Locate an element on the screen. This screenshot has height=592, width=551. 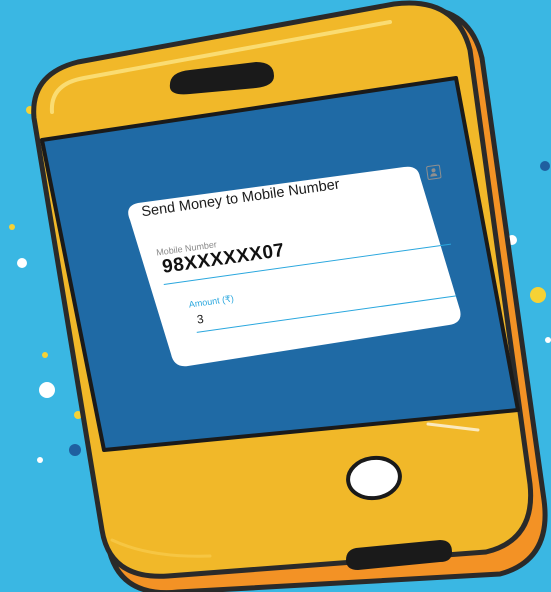
amount-field: 3 is located at coordinates (200, 319).